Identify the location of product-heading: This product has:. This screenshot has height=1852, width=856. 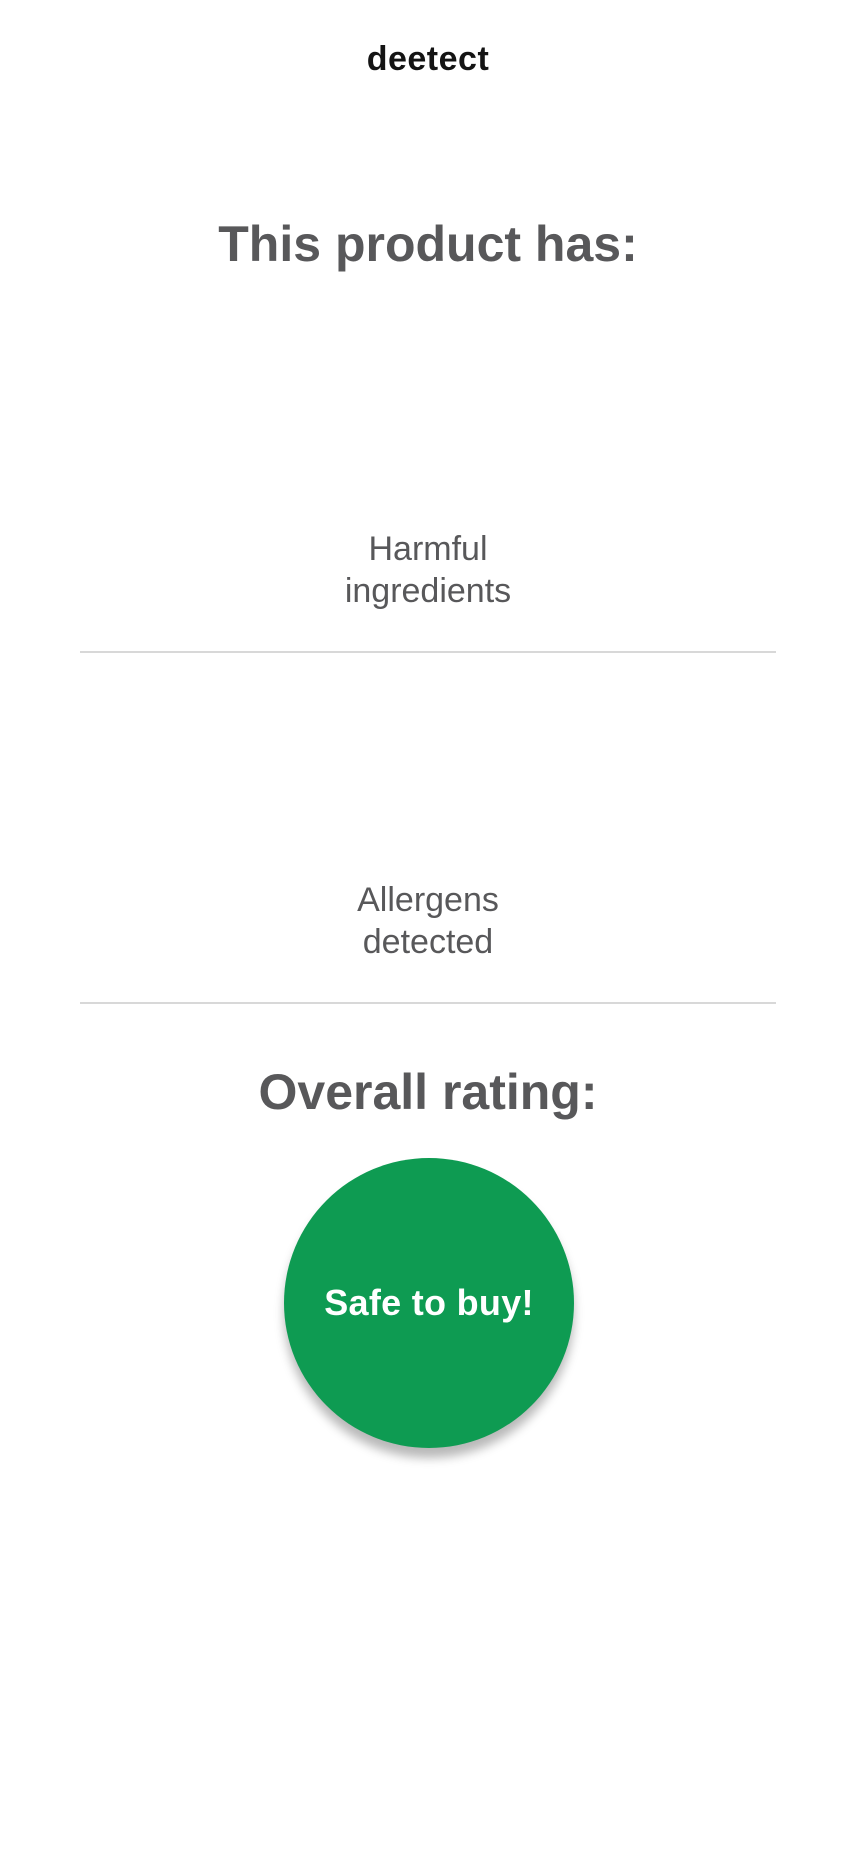
(428, 244).